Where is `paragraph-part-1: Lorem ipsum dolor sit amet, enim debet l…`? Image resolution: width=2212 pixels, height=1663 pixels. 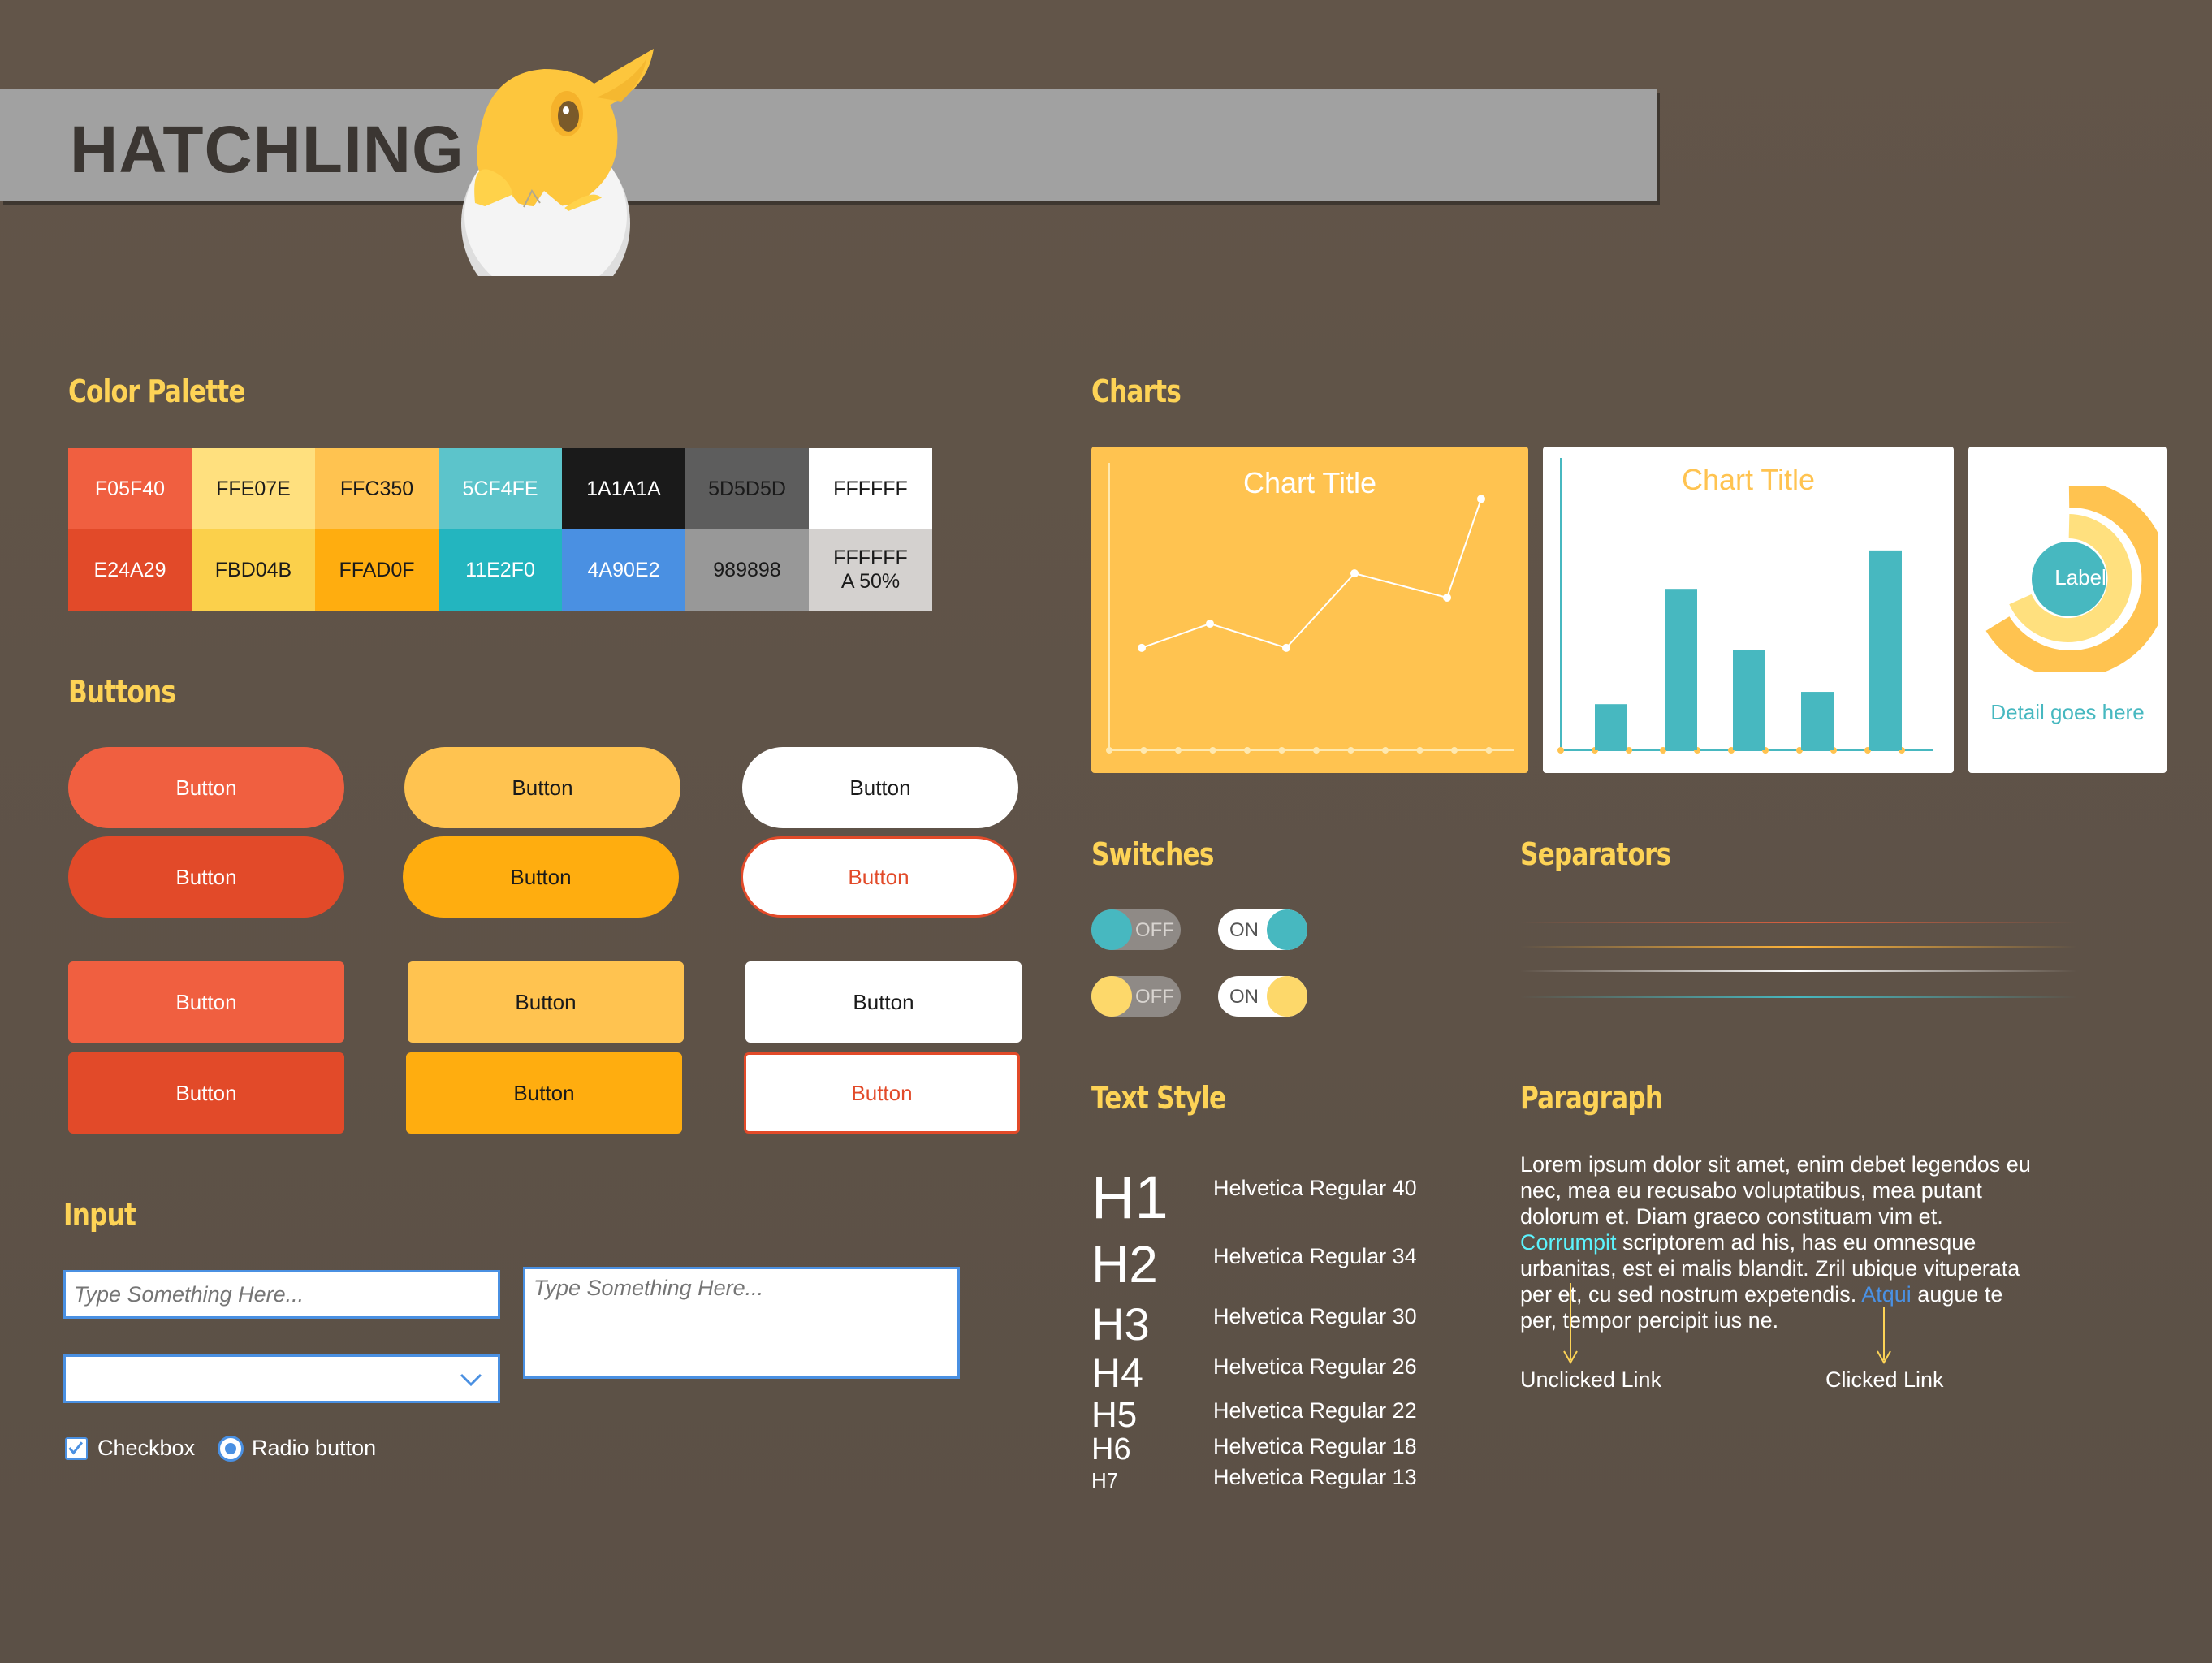 paragraph-part-1: Lorem ipsum dolor sit amet, enim debet l… is located at coordinates (1775, 1190).